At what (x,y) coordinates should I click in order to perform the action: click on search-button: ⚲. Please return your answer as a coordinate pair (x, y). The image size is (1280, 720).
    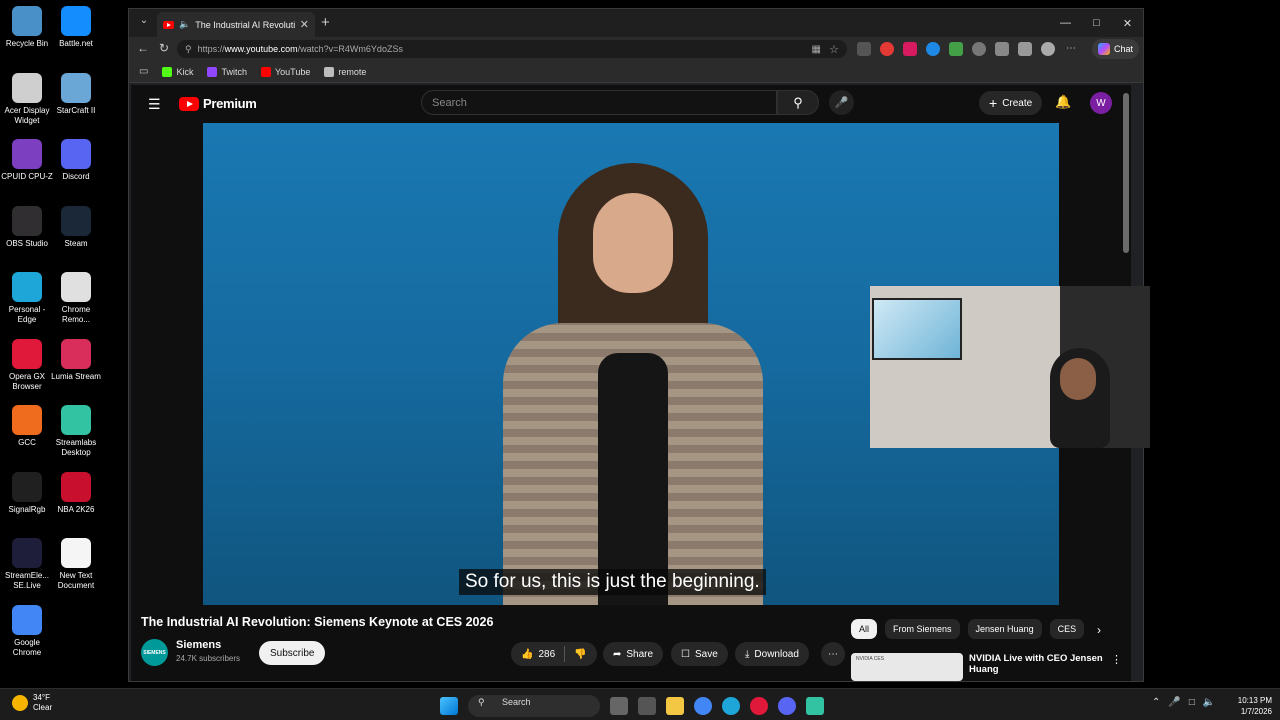
    Looking at the image, I should click on (798, 102).